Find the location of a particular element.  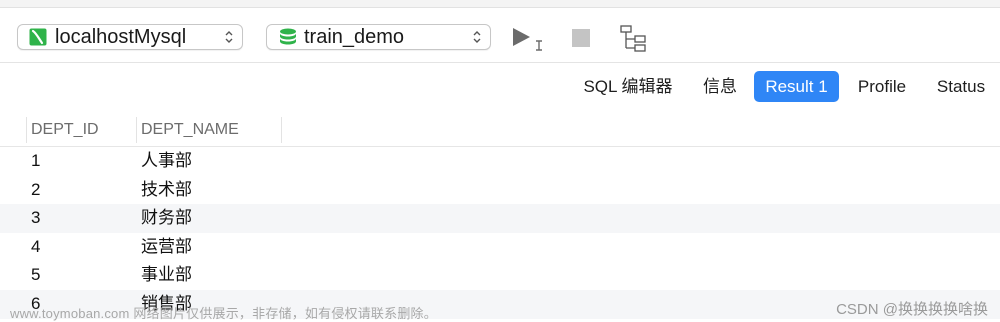

tab-info: 信息 is located at coordinates (720, 86).